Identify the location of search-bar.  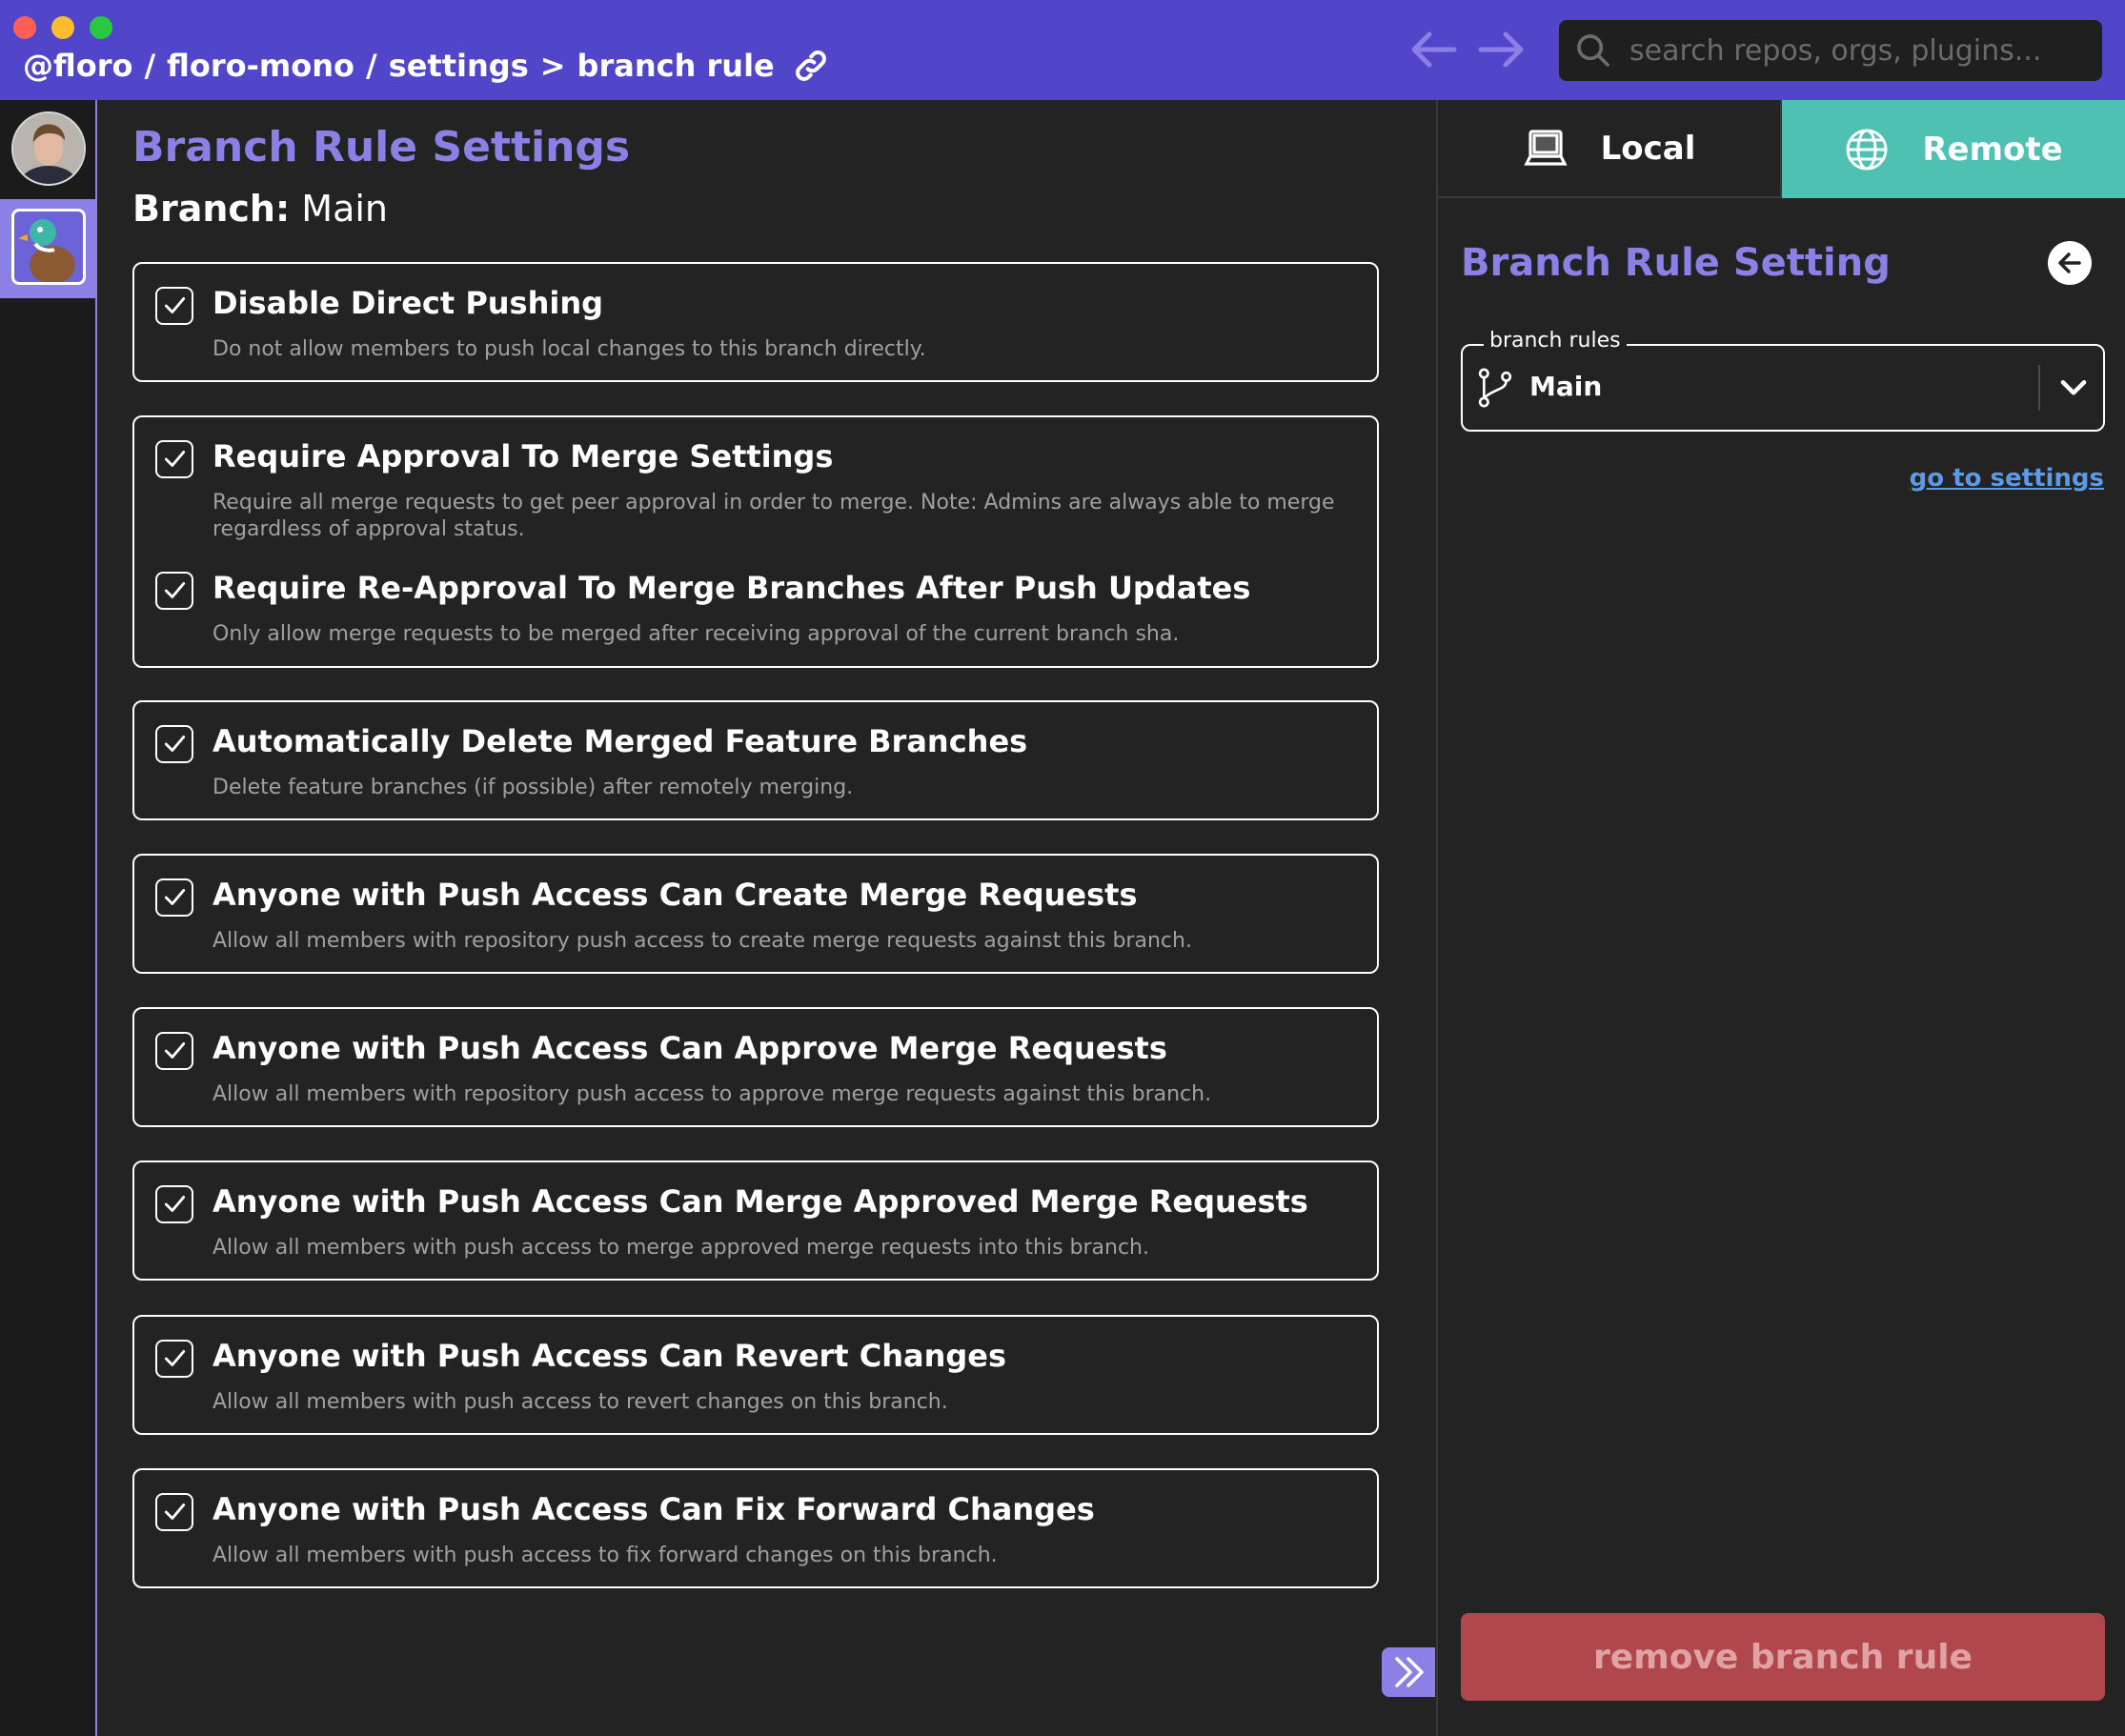
(1830, 50).